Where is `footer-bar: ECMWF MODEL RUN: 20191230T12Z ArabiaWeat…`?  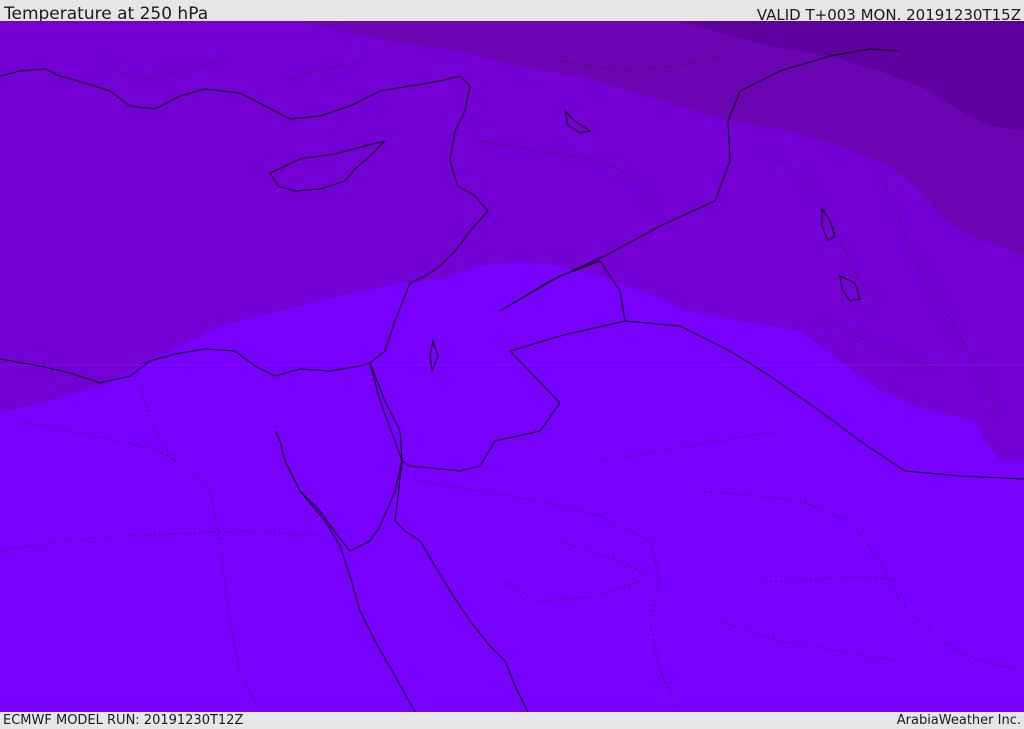
footer-bar: ECMWF MODEL RUN: 20191230T12Z ArabiaWeat… is located at coordinates (512, 720).